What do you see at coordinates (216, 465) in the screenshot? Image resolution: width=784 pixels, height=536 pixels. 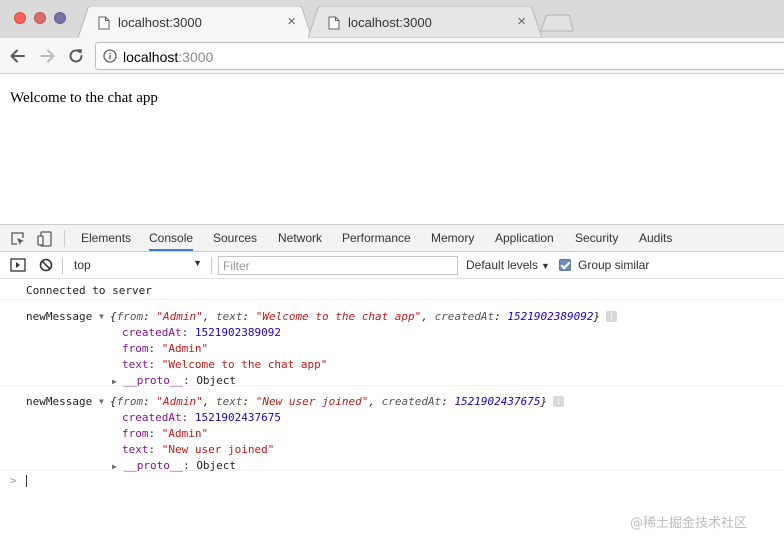 I see `proto-value: Object` at bounding box center [216, 465].